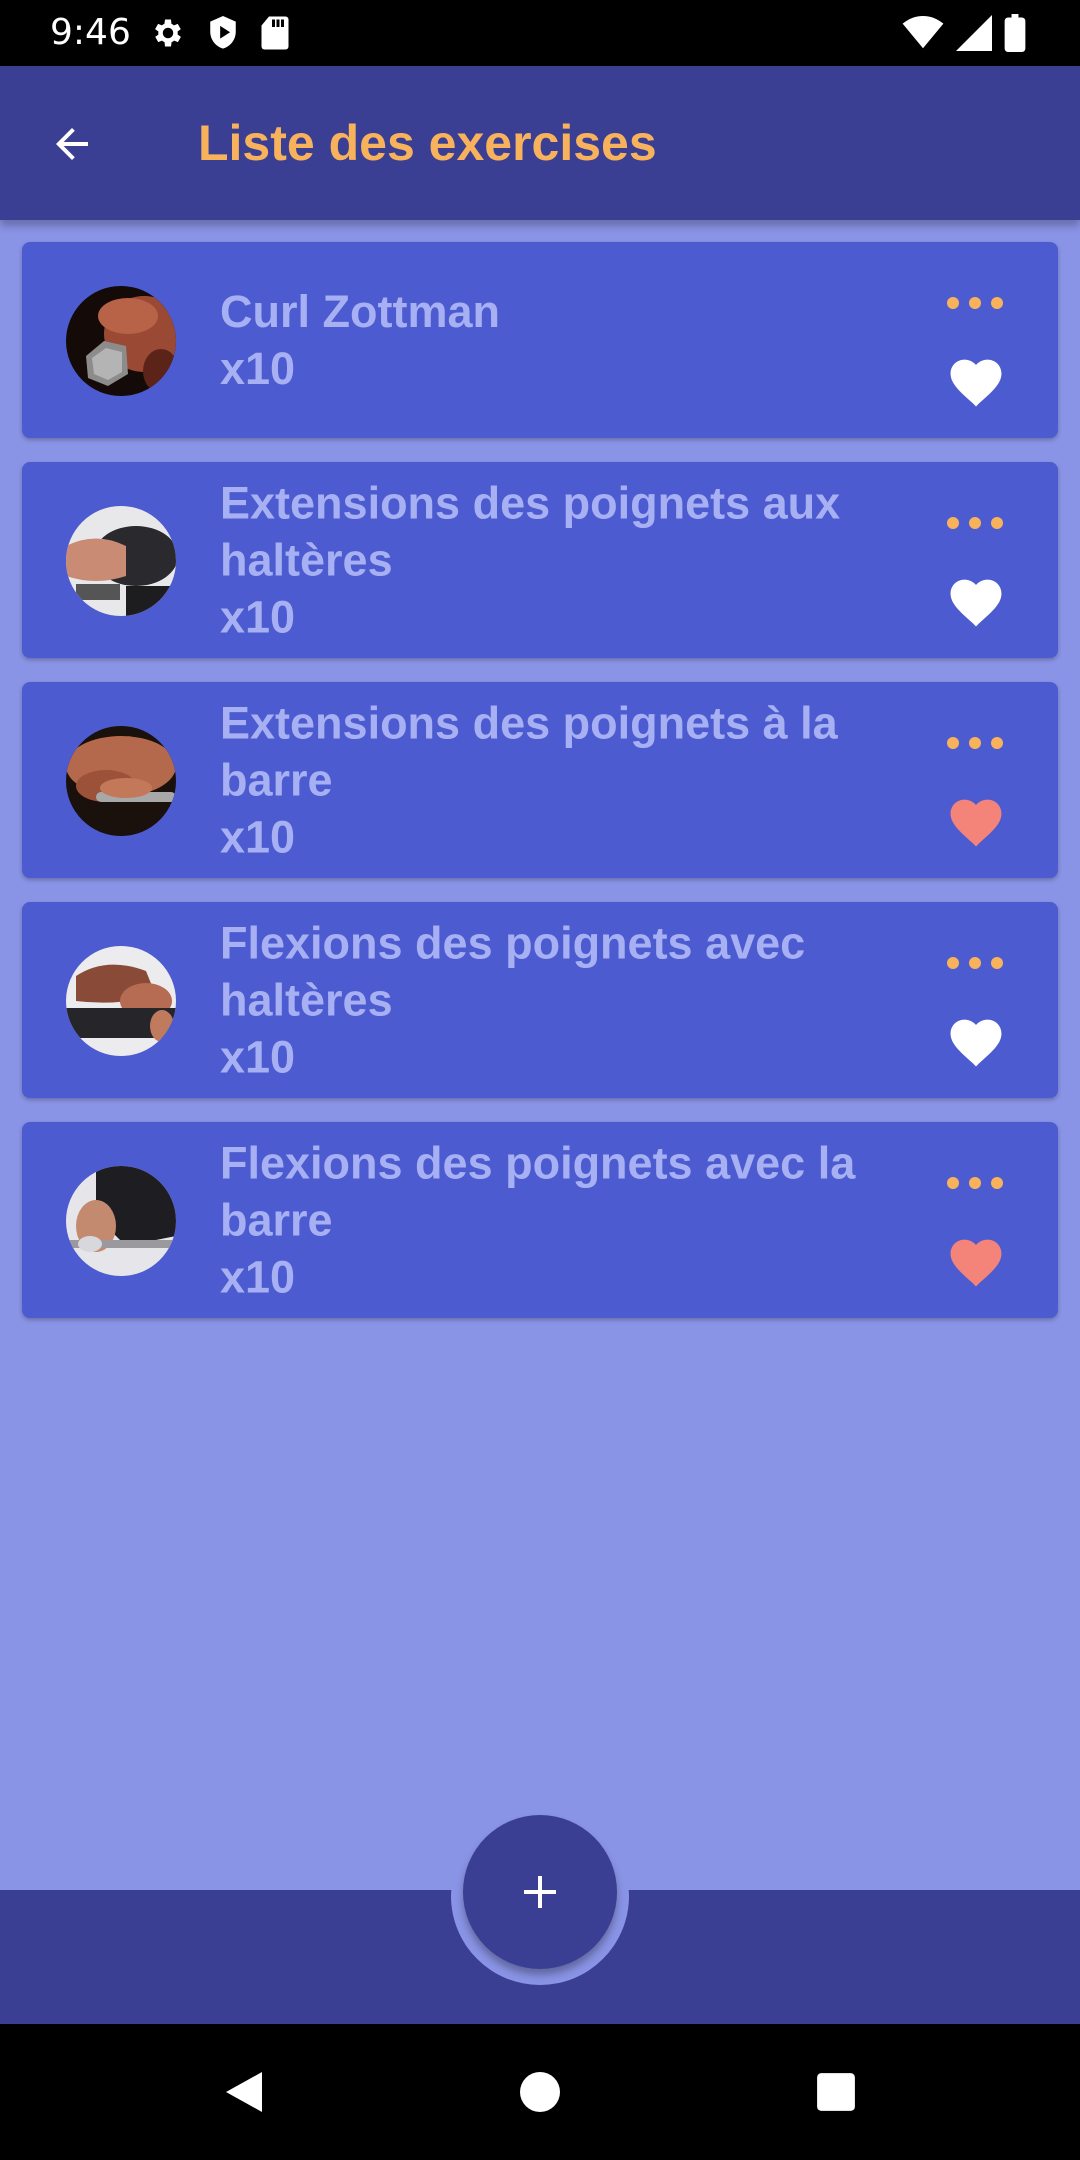 The height and width of the screenshot is (2160, 1080). I want to click on back-button, so click(72, 144).